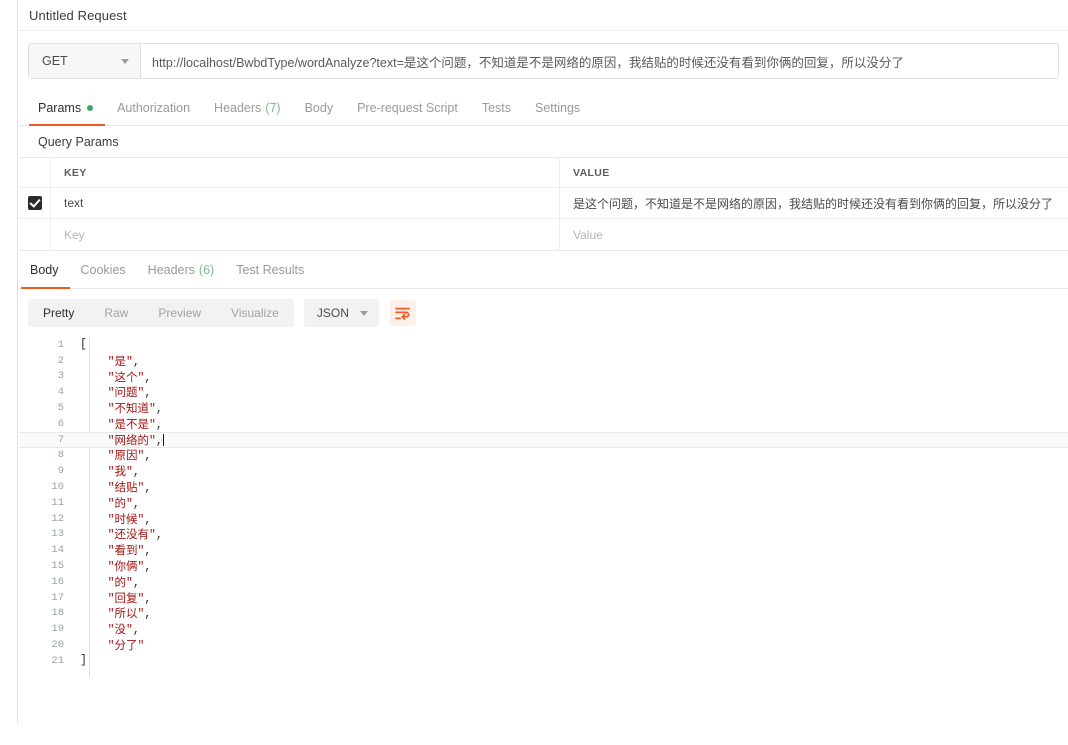 Image resolution: width=1068 pixels, height=745 pixels. What do you see at coordinates (543, 566) in the screenshot?
I see `code-line: 15 "你俩",` at bounding box center [543, 566].